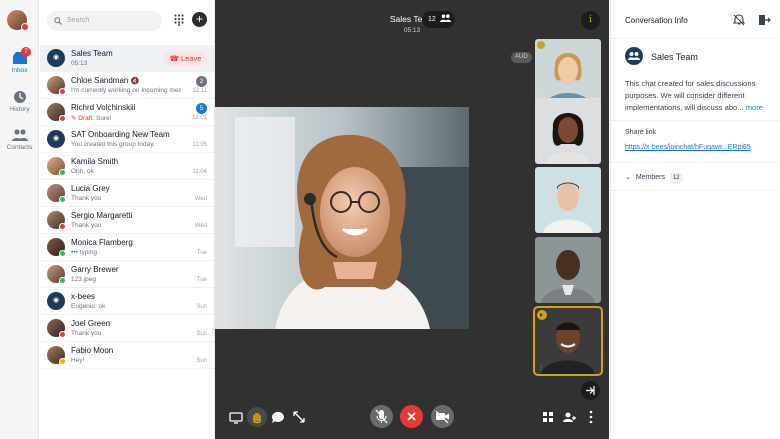 The height and width of the screenshot is (439, 780). What do you see at coordinates (412, 30) in the screenshot?
I see `call-timer: 05:13` at bounding box center [412, 30].